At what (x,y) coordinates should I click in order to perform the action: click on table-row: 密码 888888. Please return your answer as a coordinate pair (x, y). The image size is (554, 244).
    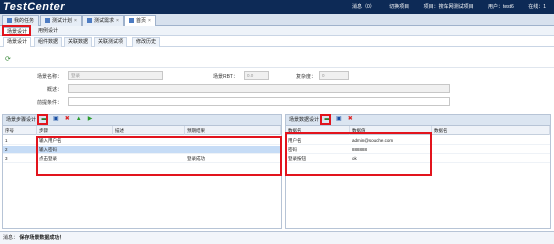
    Looking at the image, I should click on (418, 150).